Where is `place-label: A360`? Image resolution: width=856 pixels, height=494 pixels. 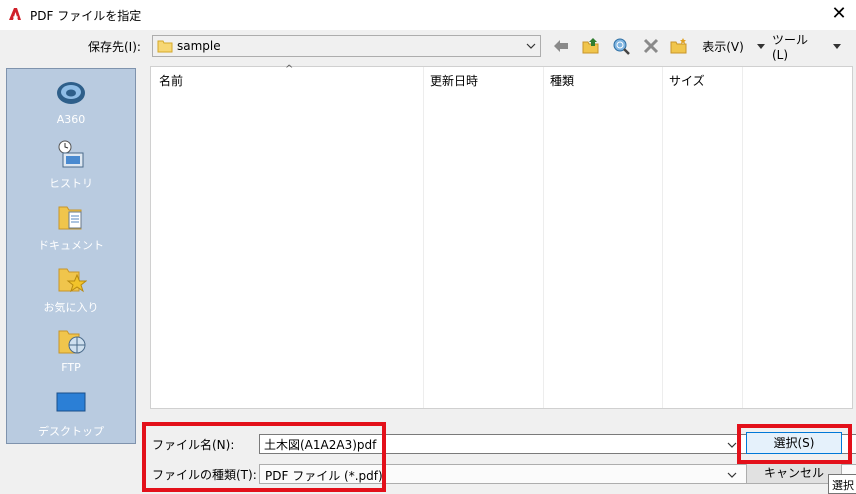
place-label: A360 is located at coordinates (71, 119).